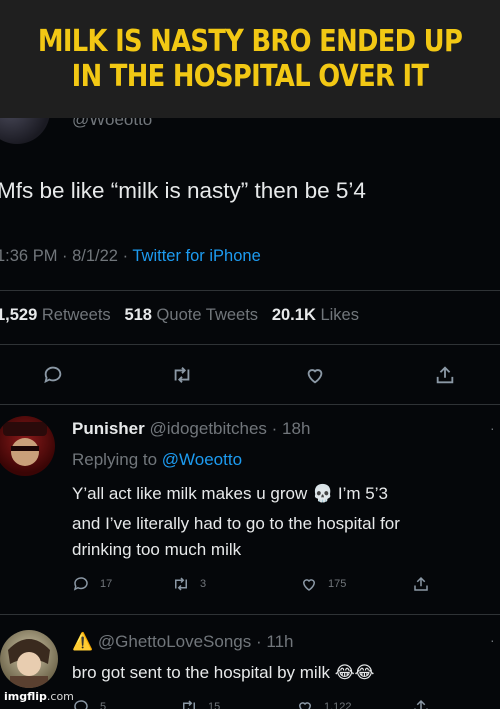 This screenshot has width=500, height=709. I want to click on reply-avatar-ghettolovesongs, so click(29, 659).